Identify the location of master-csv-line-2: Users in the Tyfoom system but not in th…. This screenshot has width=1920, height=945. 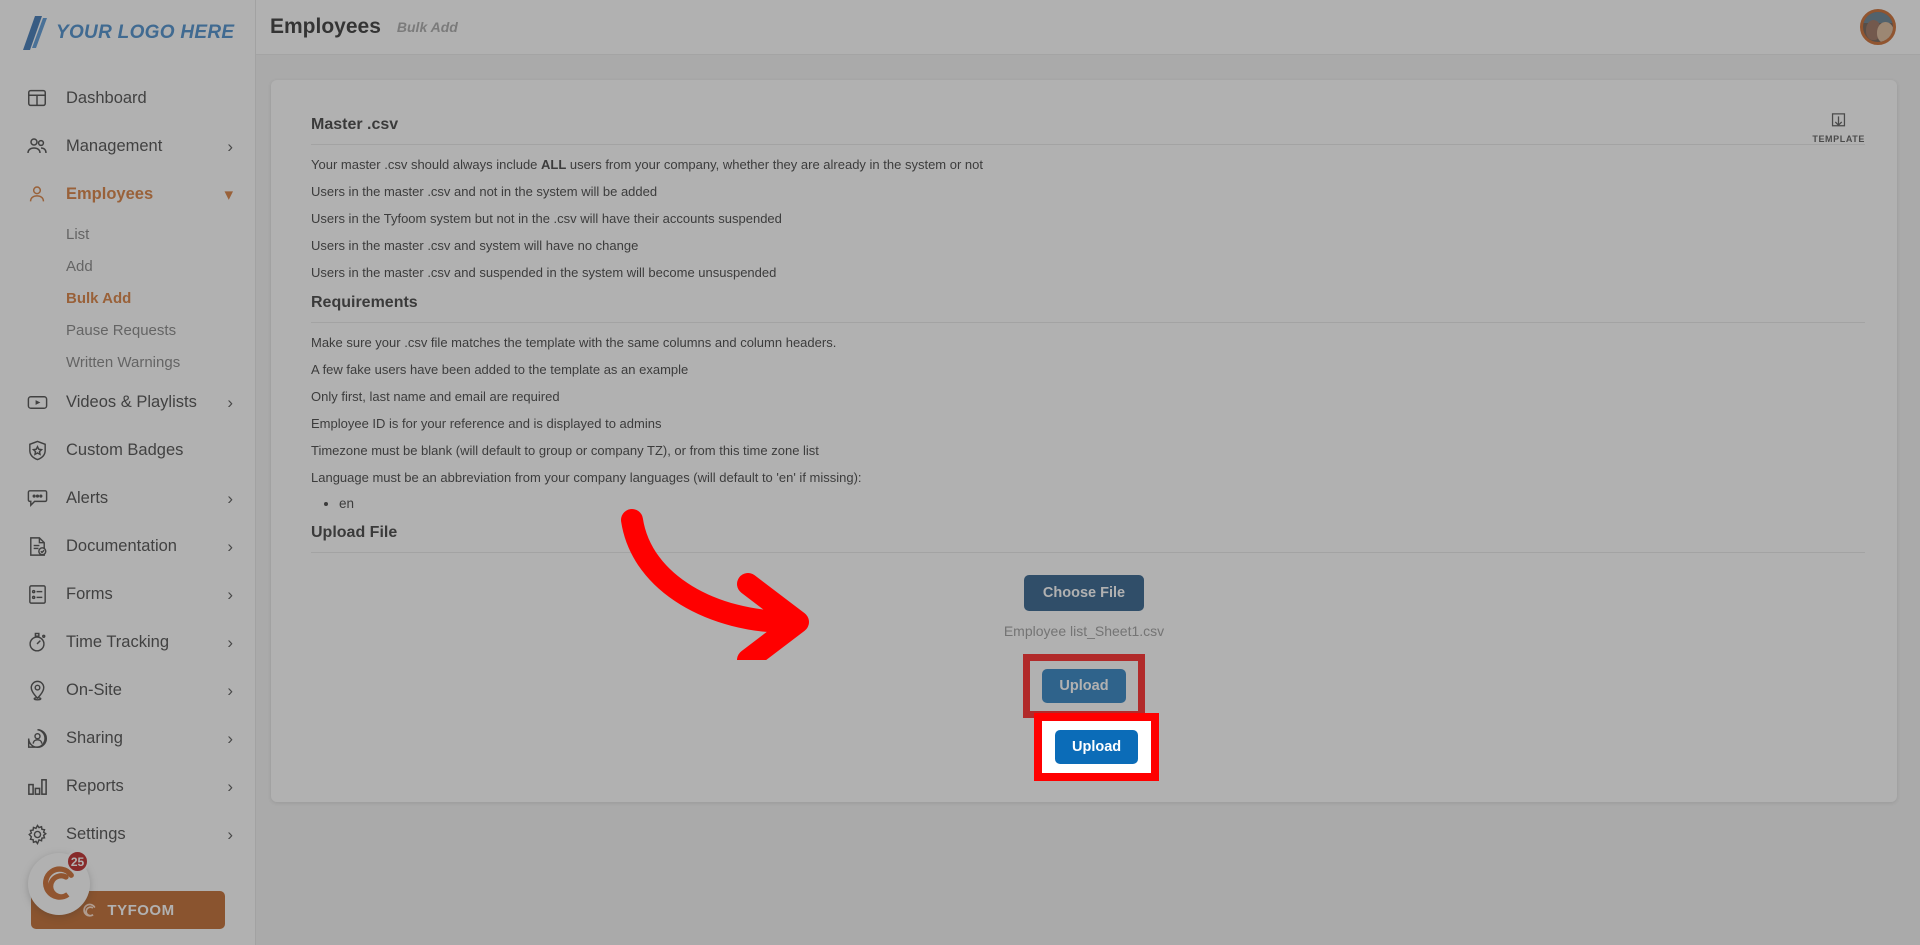
(546, 218).